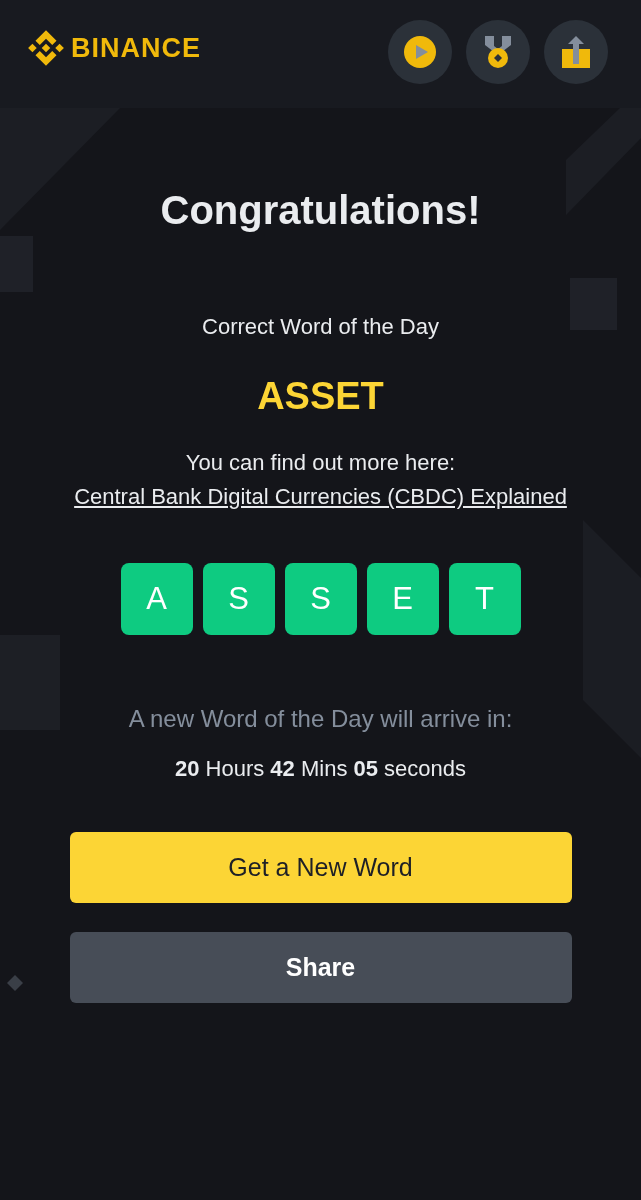 This screenshot has width=641, height=1200. I want to click on article-link: Central Bank Digital Currencies (CBDC) Explained, so click(320, 496).